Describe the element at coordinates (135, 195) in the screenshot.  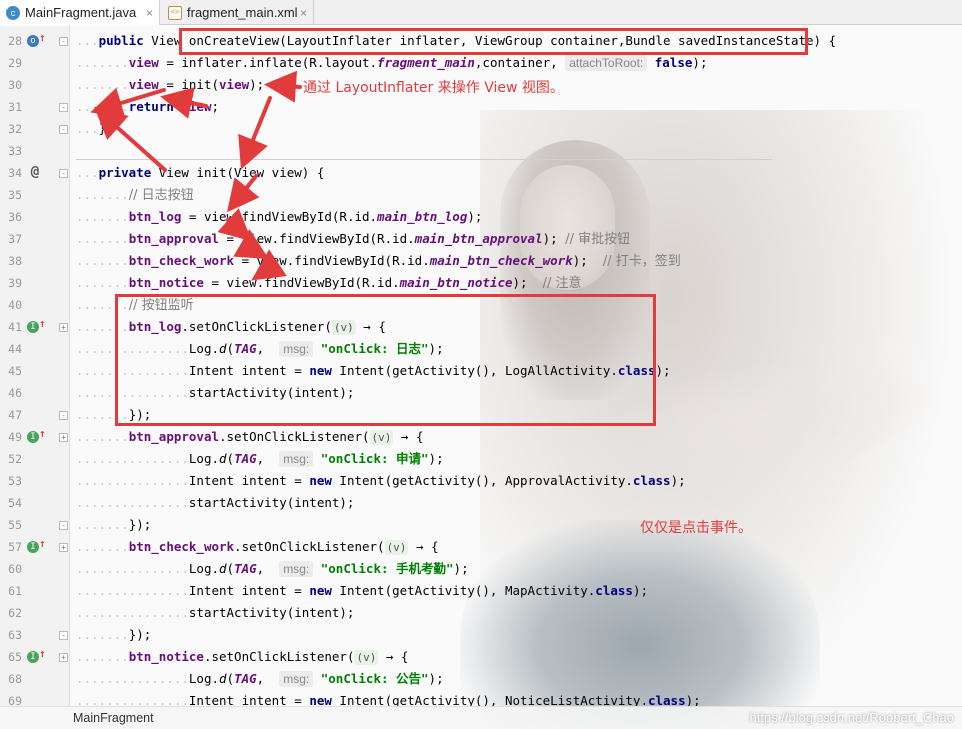
I see `code-line-35: .......// 日志按钮` at that location.